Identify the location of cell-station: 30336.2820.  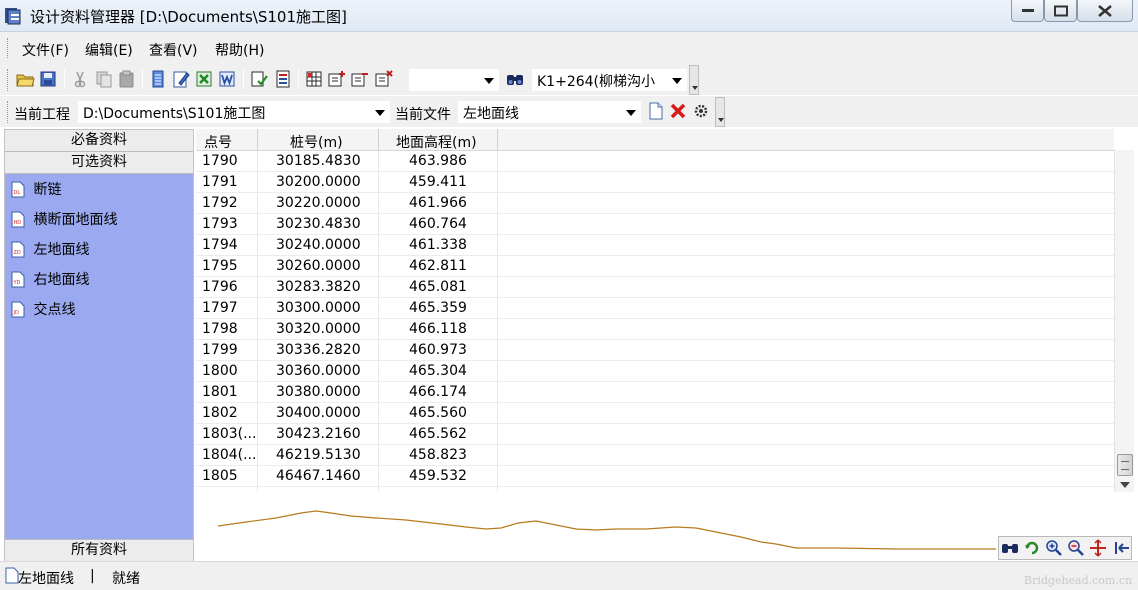
(318, 350).